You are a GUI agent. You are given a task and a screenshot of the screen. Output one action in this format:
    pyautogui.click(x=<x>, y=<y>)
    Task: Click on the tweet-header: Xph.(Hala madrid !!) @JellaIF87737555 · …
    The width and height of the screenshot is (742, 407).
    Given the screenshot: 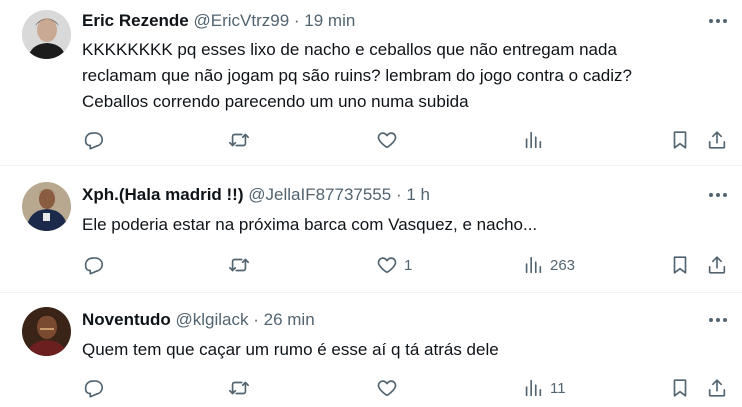 What is the action you would take?
    pyautogui.click(x=256, y=195)
    